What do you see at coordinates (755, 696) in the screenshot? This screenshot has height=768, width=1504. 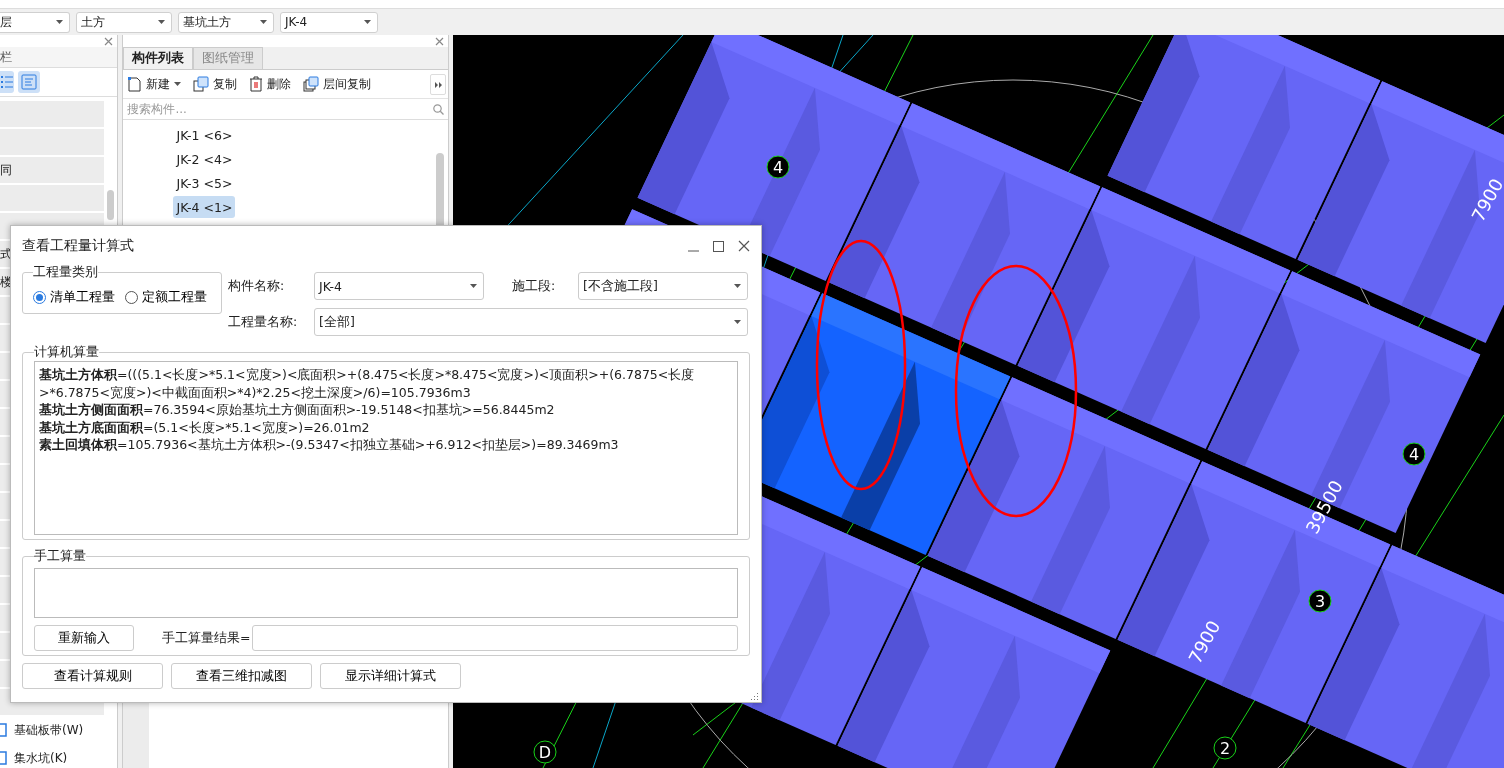 I see `resize-grip-icon` at bounding box center [755, 696].